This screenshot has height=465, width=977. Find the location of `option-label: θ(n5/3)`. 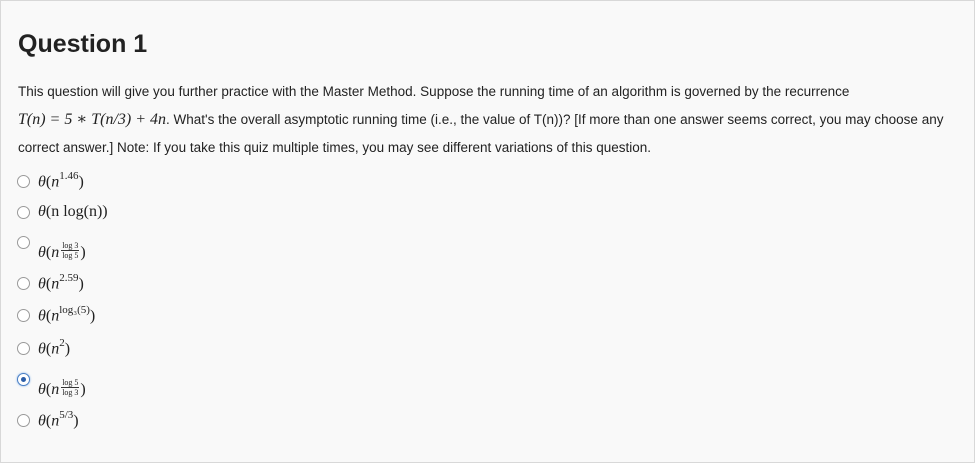

option-label: θ(n5/3) is located at coordinates (58, 419).